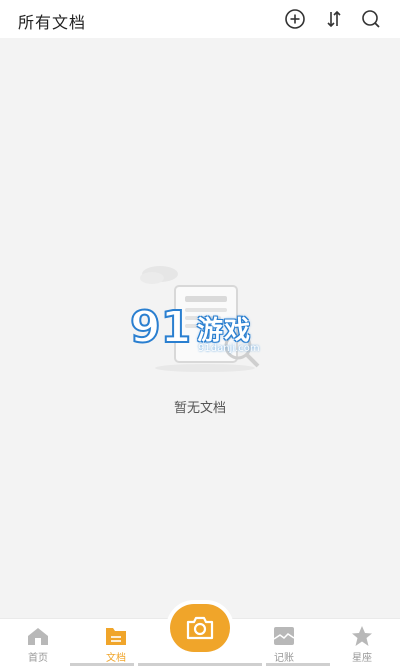  I want to click on tab-label: 首页, so click(38, 658).